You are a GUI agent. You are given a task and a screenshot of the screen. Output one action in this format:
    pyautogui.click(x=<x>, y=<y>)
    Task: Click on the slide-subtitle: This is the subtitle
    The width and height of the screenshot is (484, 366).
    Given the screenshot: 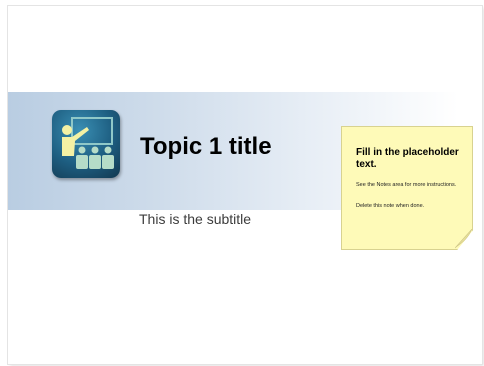 What is the action you would take?
    pyautogui.click(x=195, y=219)
    